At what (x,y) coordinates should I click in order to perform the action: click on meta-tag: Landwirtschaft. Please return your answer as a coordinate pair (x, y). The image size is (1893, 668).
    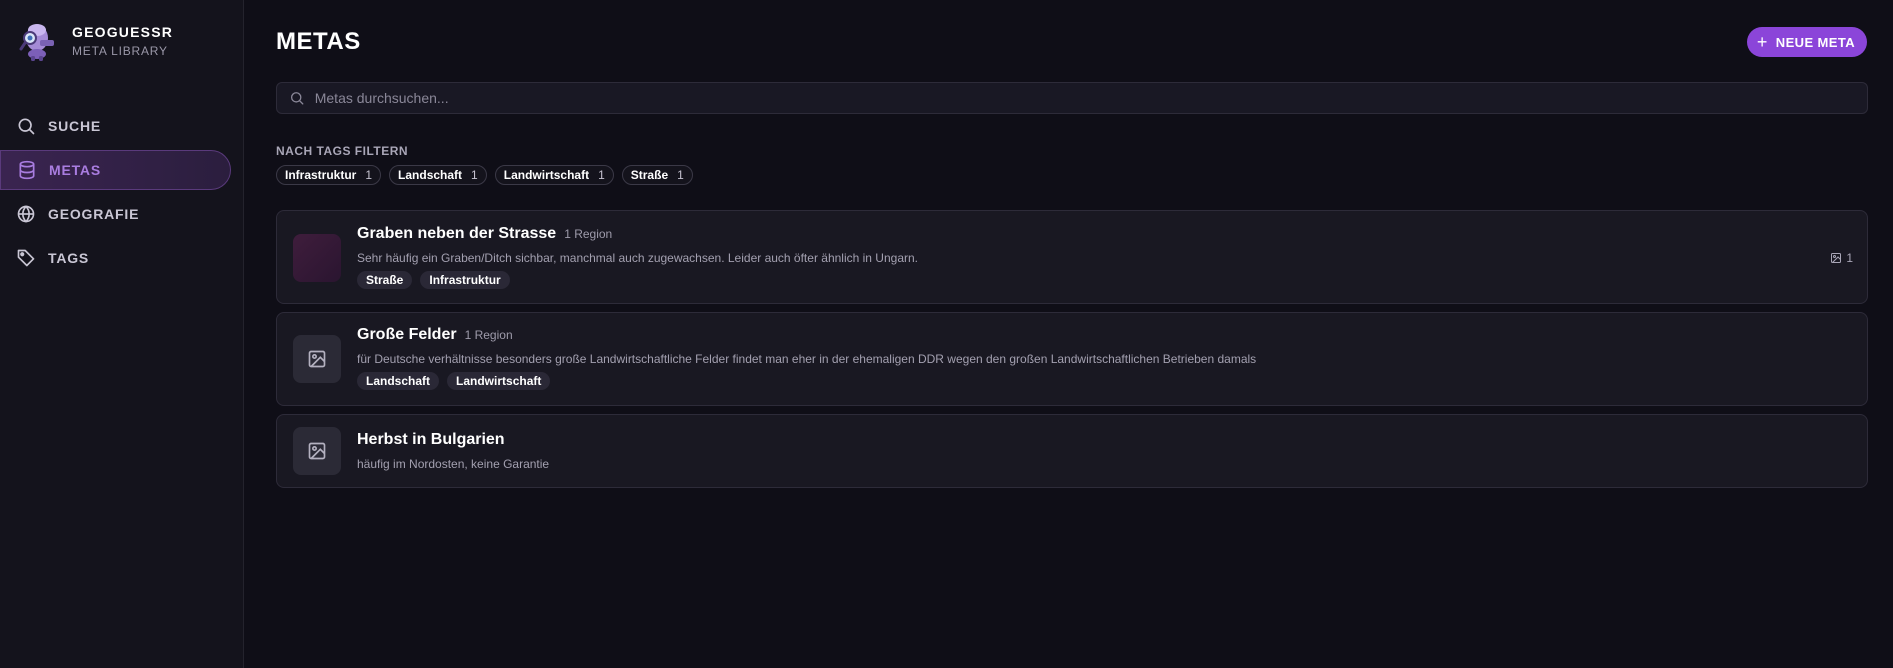
    Looking at the image, I should click on (499, 381).